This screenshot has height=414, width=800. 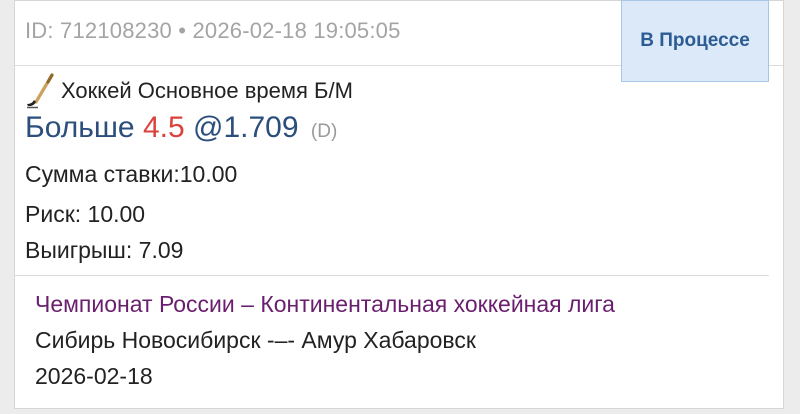 I want to click on selection-odds: @1.709, so click(x=246, y=127).